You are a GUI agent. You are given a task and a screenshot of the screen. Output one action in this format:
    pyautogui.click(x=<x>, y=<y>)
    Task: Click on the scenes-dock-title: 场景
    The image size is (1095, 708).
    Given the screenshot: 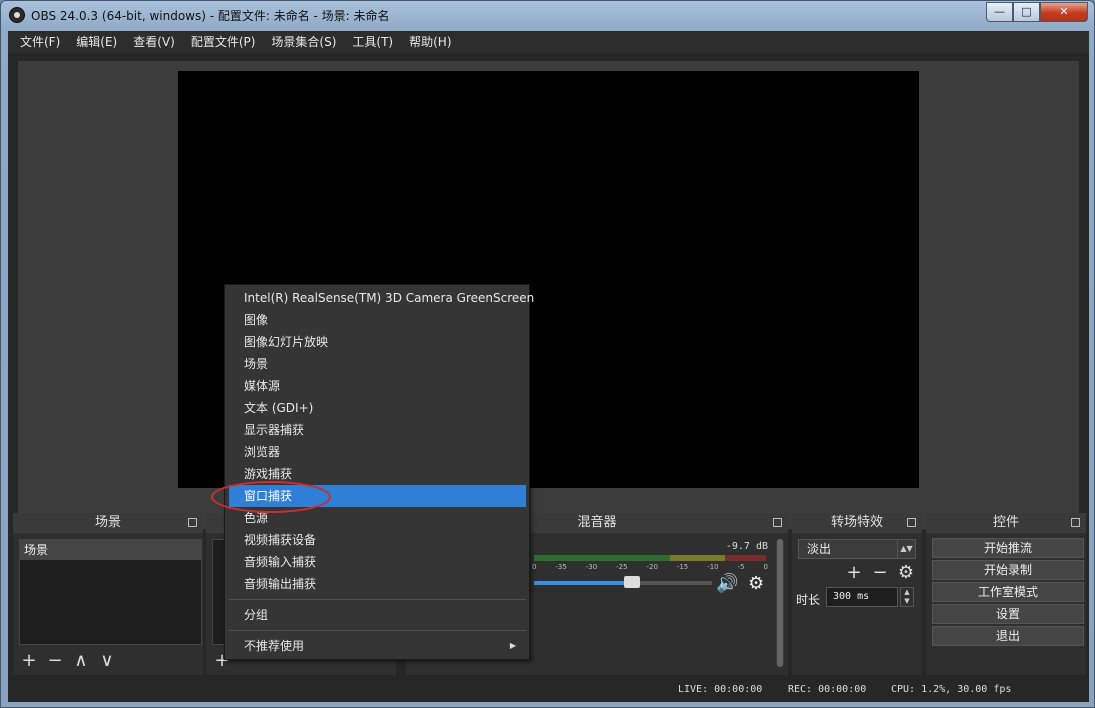 What is the action you would take?
    pyautogui.click(x=108, y=523)
    